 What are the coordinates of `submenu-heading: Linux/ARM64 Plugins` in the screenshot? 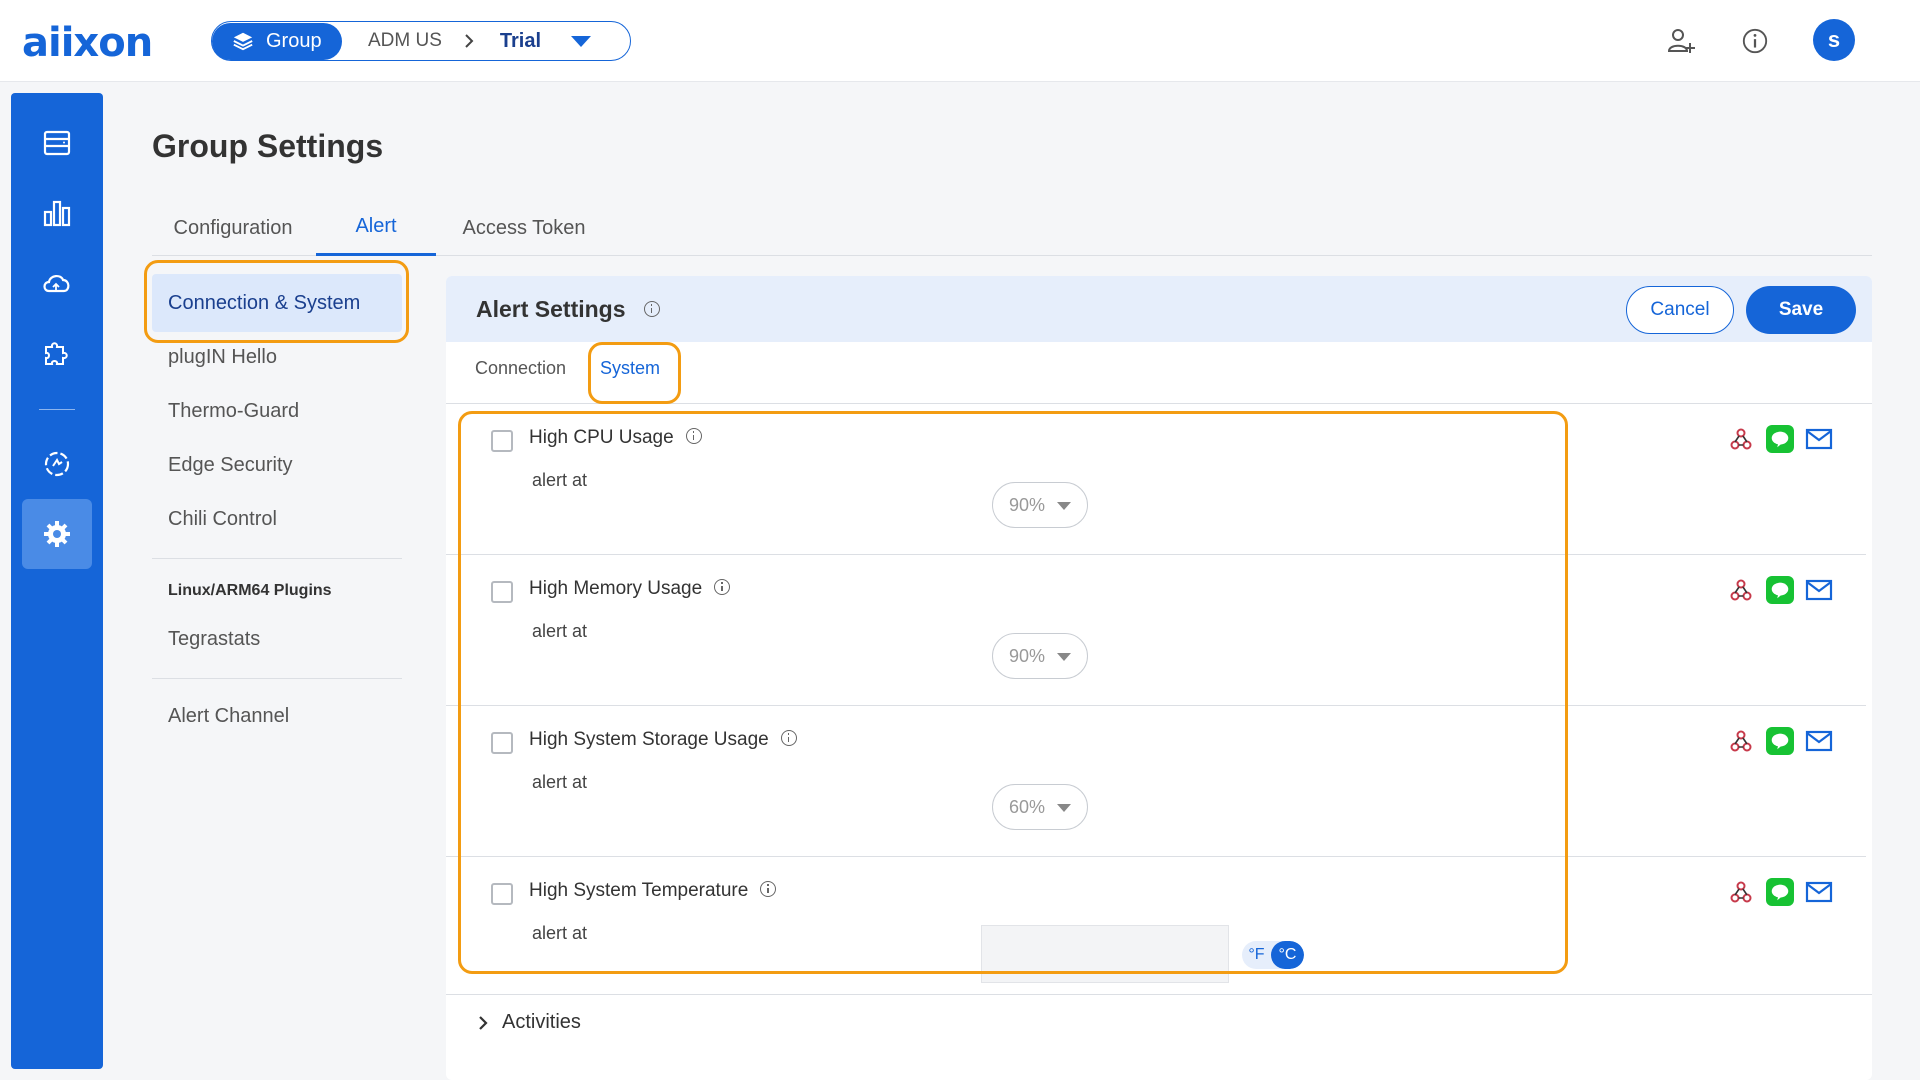 It's located at (250, 590).